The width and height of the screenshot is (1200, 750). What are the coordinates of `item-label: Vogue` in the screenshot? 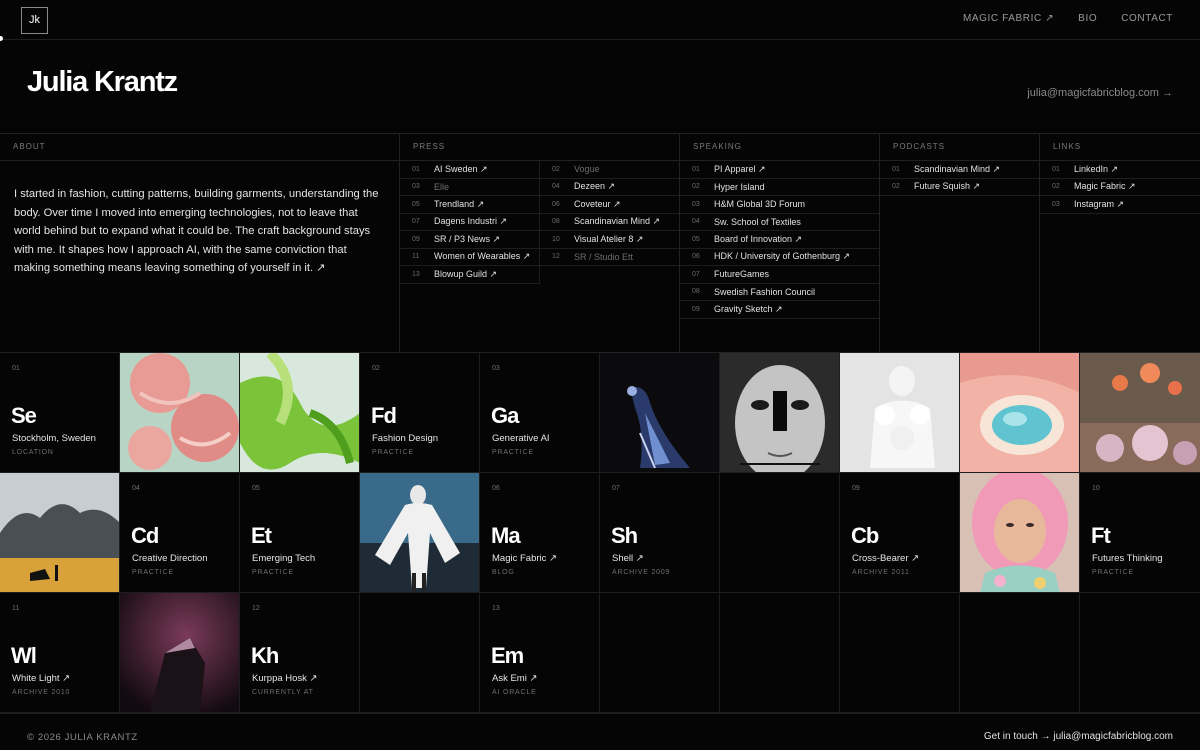 It's located at (587, 169).